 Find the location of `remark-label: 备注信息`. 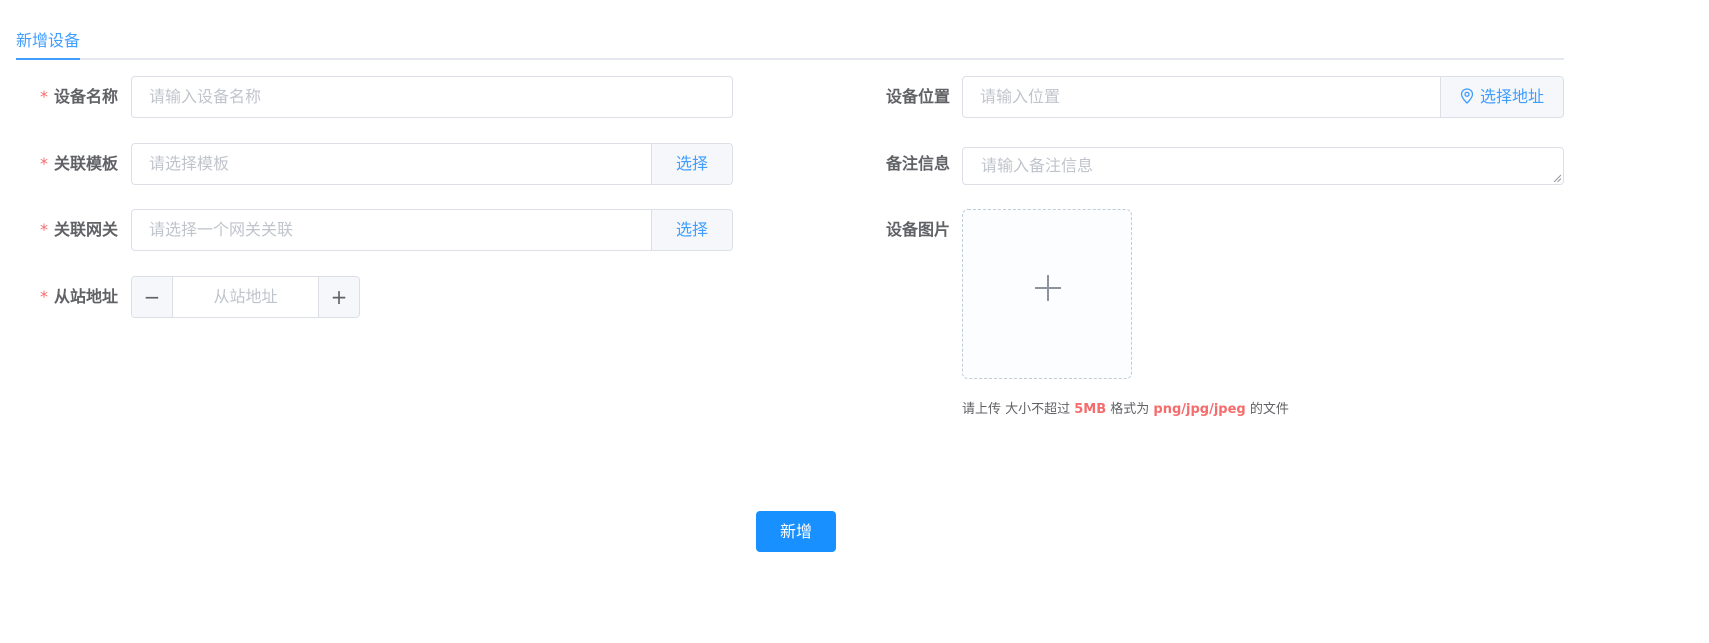

remark-label: 备注信息 is located at coordinates (917, 163).